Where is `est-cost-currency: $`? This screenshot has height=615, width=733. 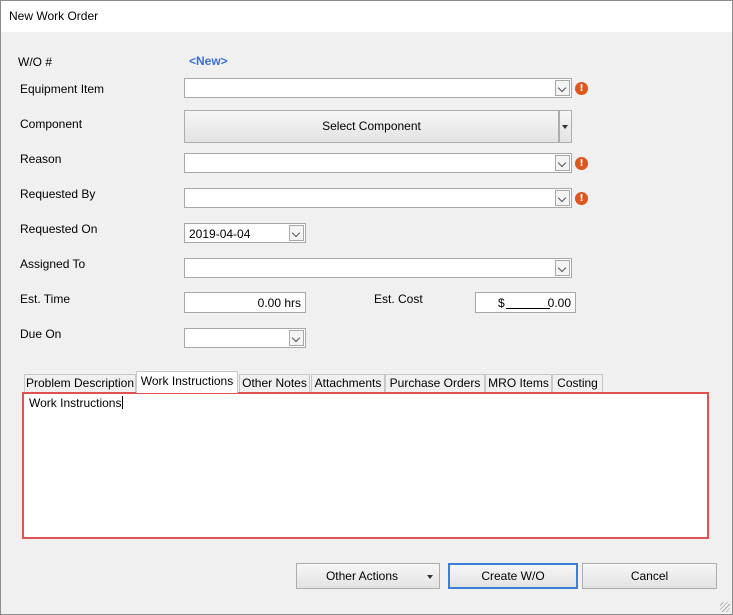 est-cost-currency: $ is located at coordinates (501, 303).